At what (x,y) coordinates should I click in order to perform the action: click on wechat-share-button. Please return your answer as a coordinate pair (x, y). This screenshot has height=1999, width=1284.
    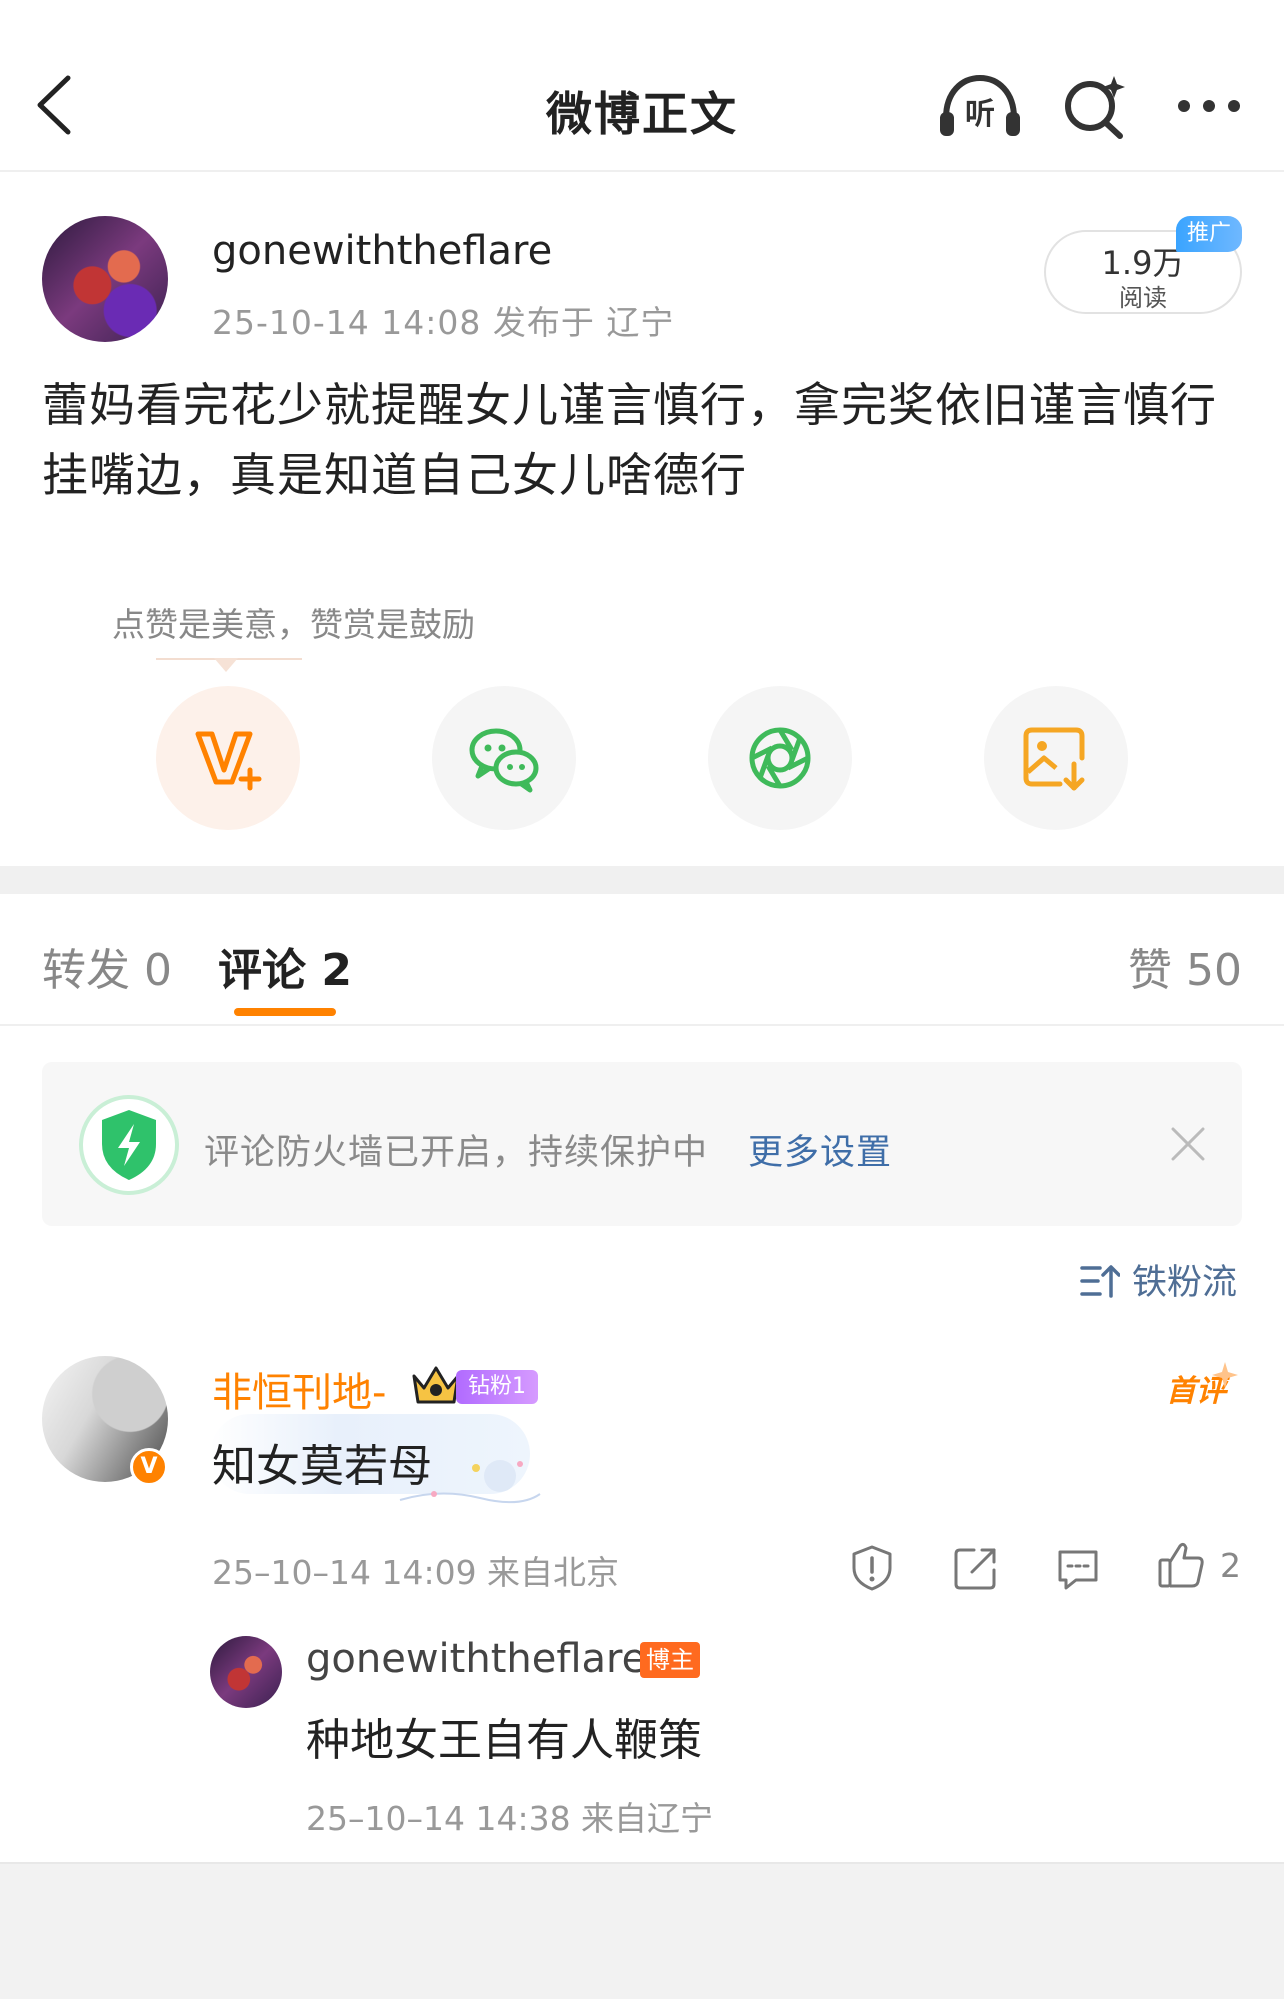
    Looking at the image, I should click on (504, 758).